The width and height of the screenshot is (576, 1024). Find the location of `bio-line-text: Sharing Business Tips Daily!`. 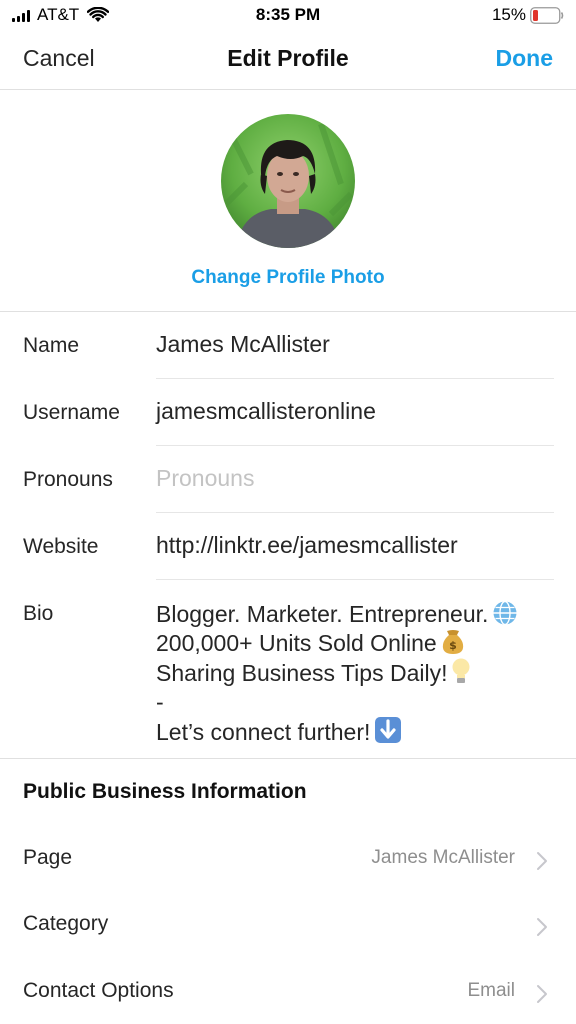

bio-line-text: Sharing Business Tips Daily! is located at coordinates (302, 673).